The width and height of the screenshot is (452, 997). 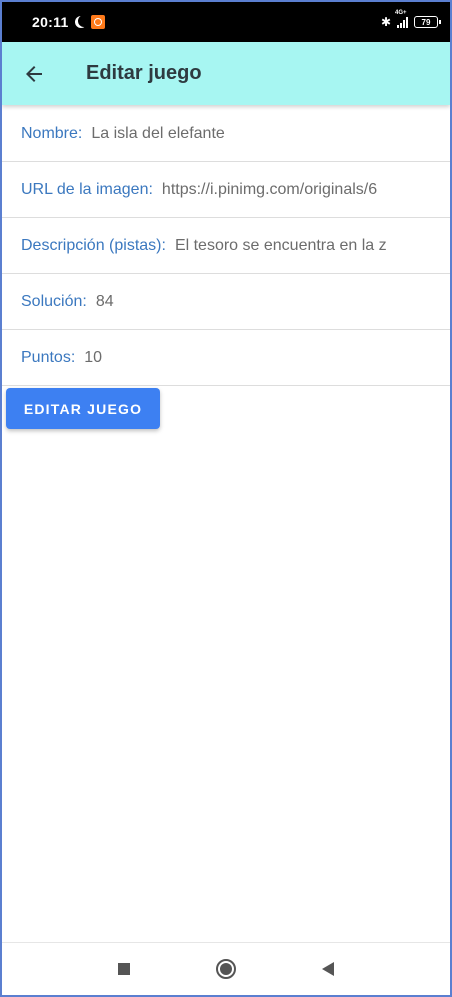 What do you see at coordinates (270, 134) in the screenshot?
I see `nombre-input: La isla del elefante` at bounding box center [270, 134].